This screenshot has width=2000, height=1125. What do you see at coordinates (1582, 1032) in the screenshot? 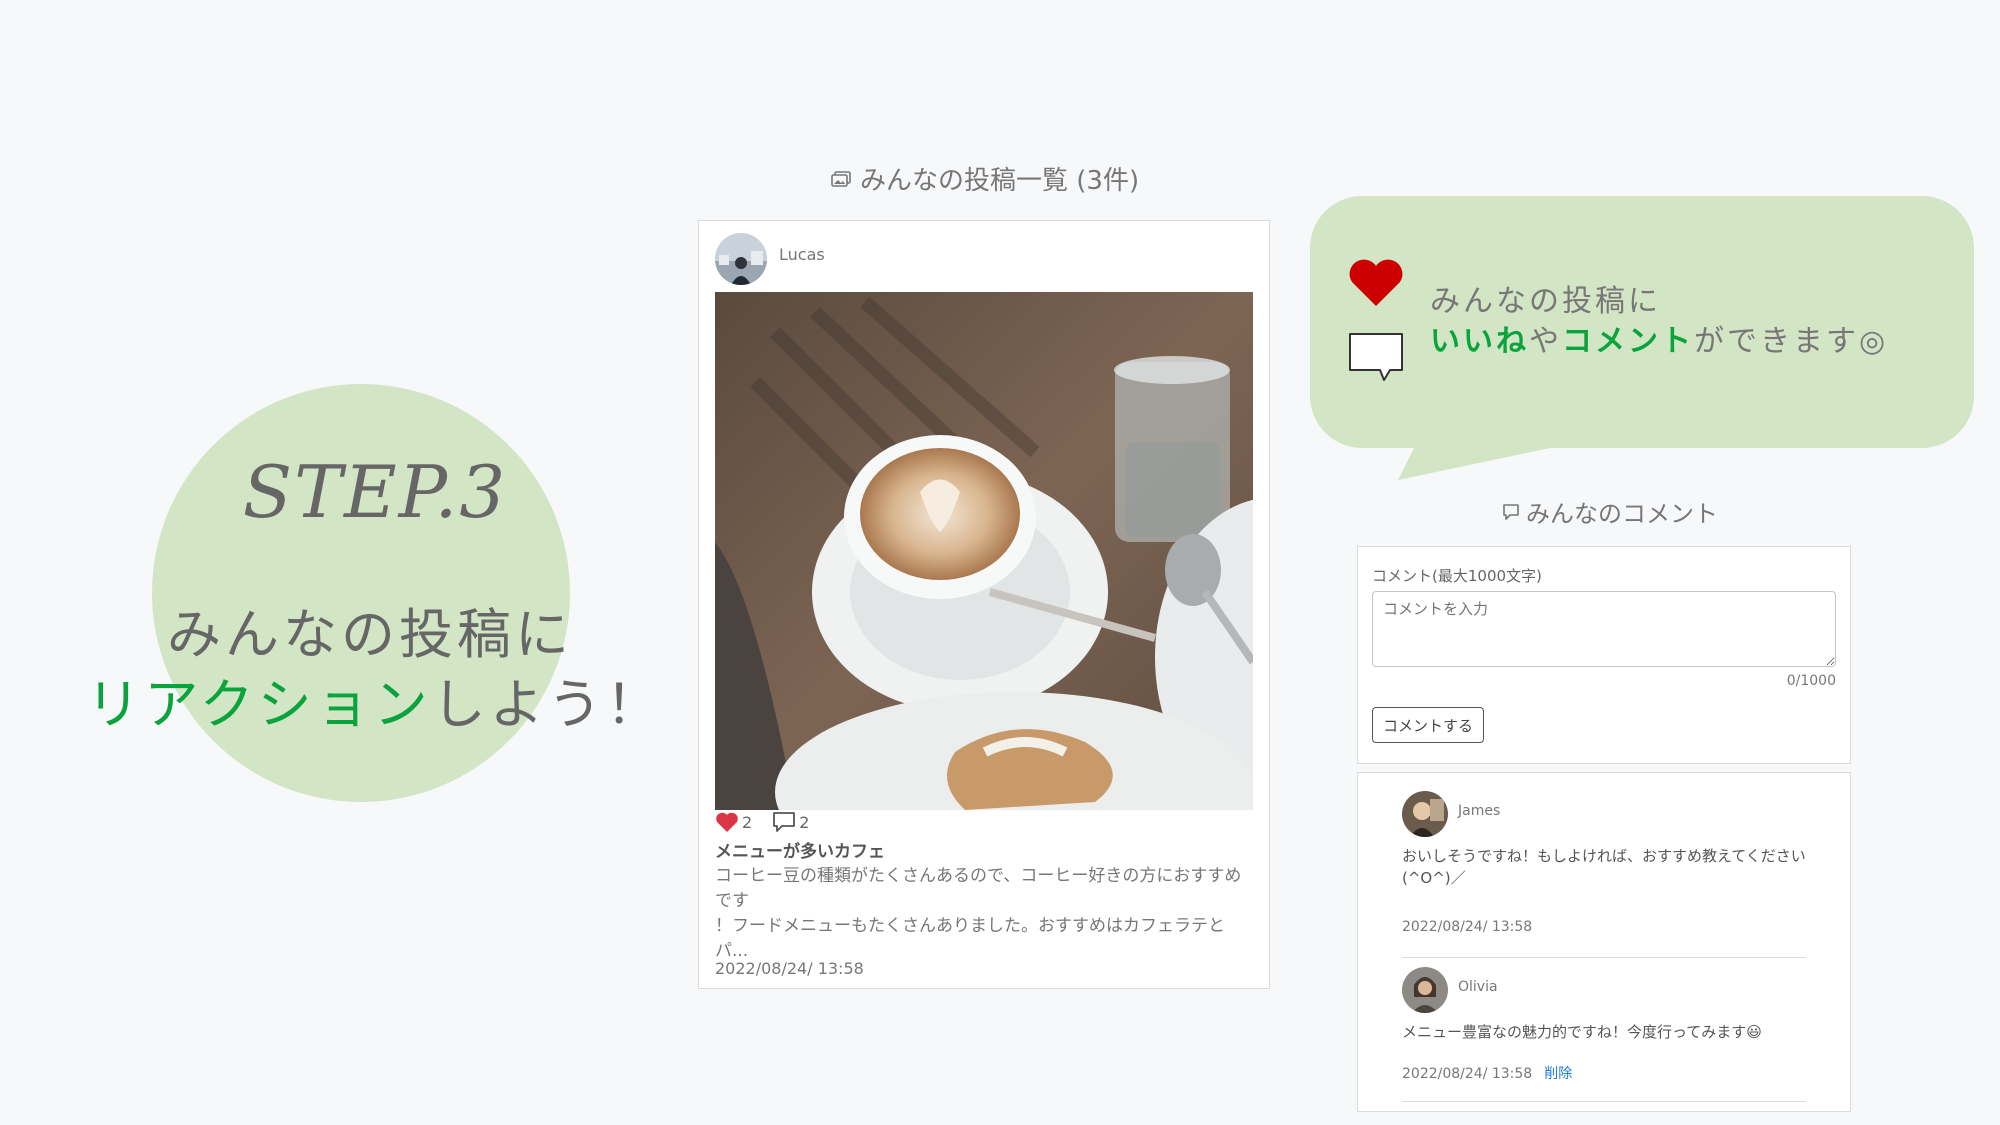
I see `comment-text: メニュー豊富なの魅力的ですね！今度行ってみます😃` at bounding box center [1582, 1032].